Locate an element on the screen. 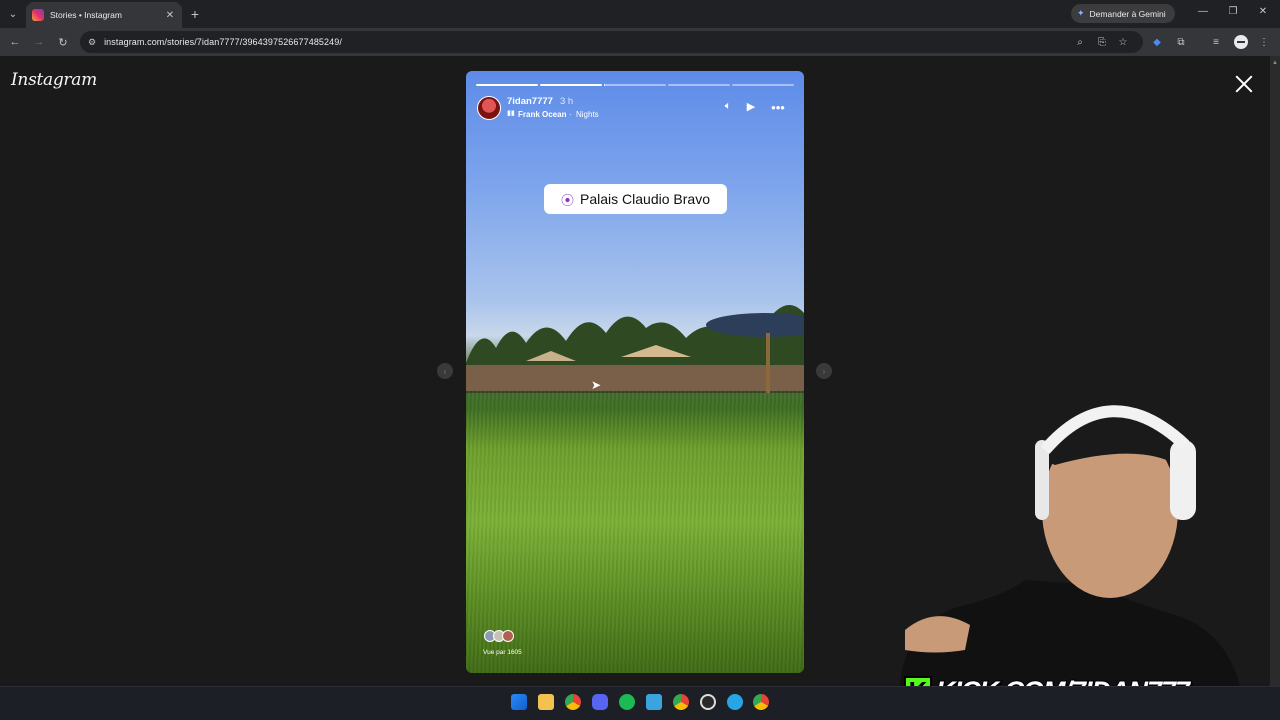  tab-title: Stories • Instagram is located at coordinates (86, 15).